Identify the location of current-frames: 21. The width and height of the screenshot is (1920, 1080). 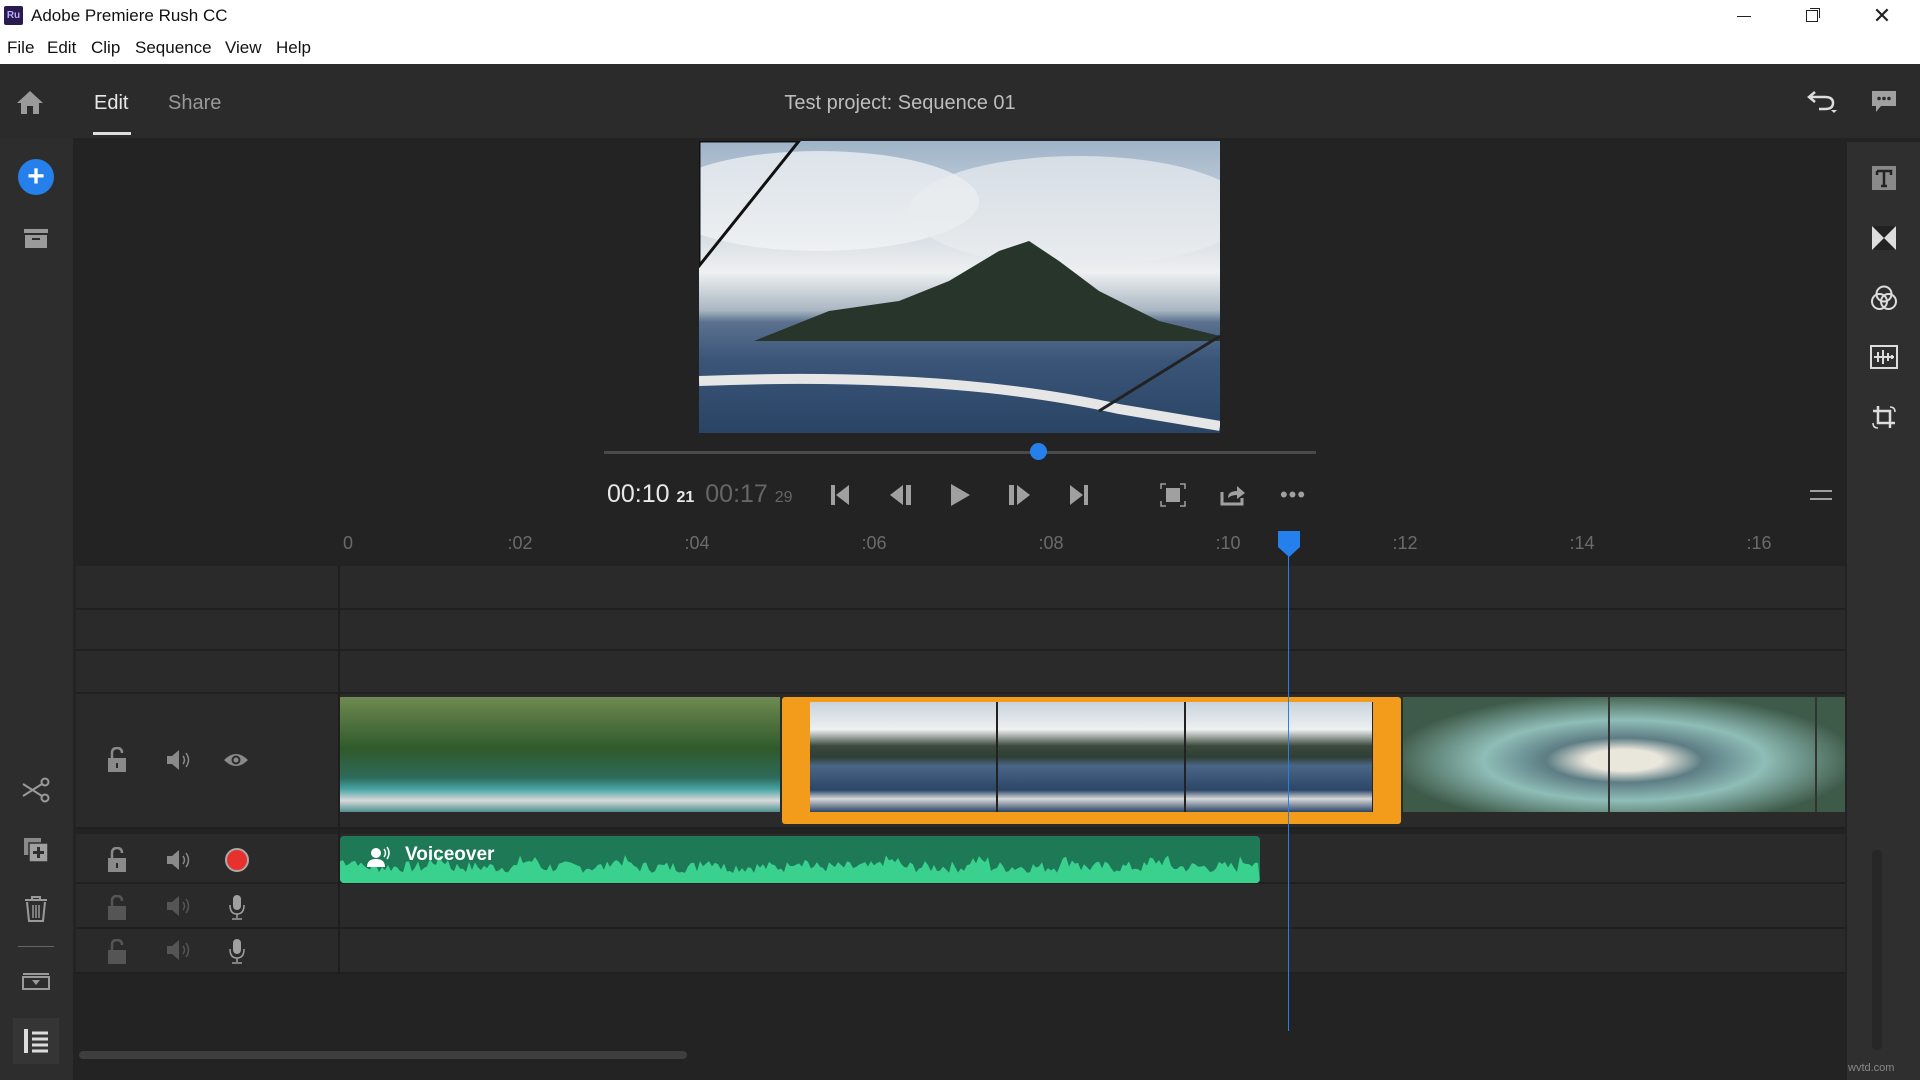
(685, 497).